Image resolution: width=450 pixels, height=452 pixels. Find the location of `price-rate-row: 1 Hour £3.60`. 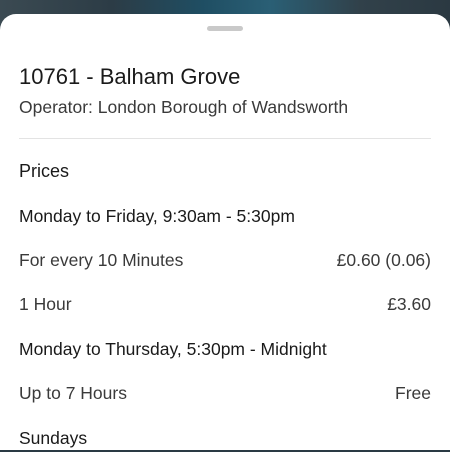

price-rate-row: 1 Hour £3.60 is located at coordinates (225, 304).